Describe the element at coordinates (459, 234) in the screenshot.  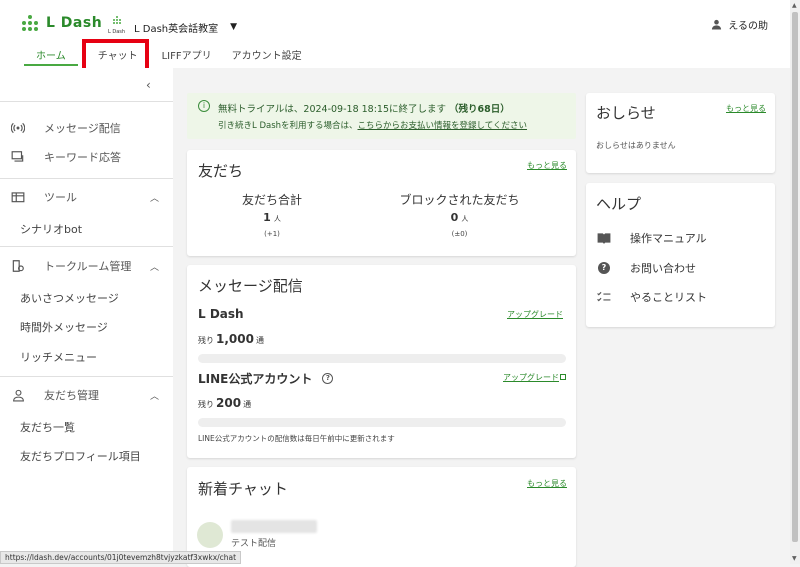
I see `blocked-friends-diff: (±0)` at that location.